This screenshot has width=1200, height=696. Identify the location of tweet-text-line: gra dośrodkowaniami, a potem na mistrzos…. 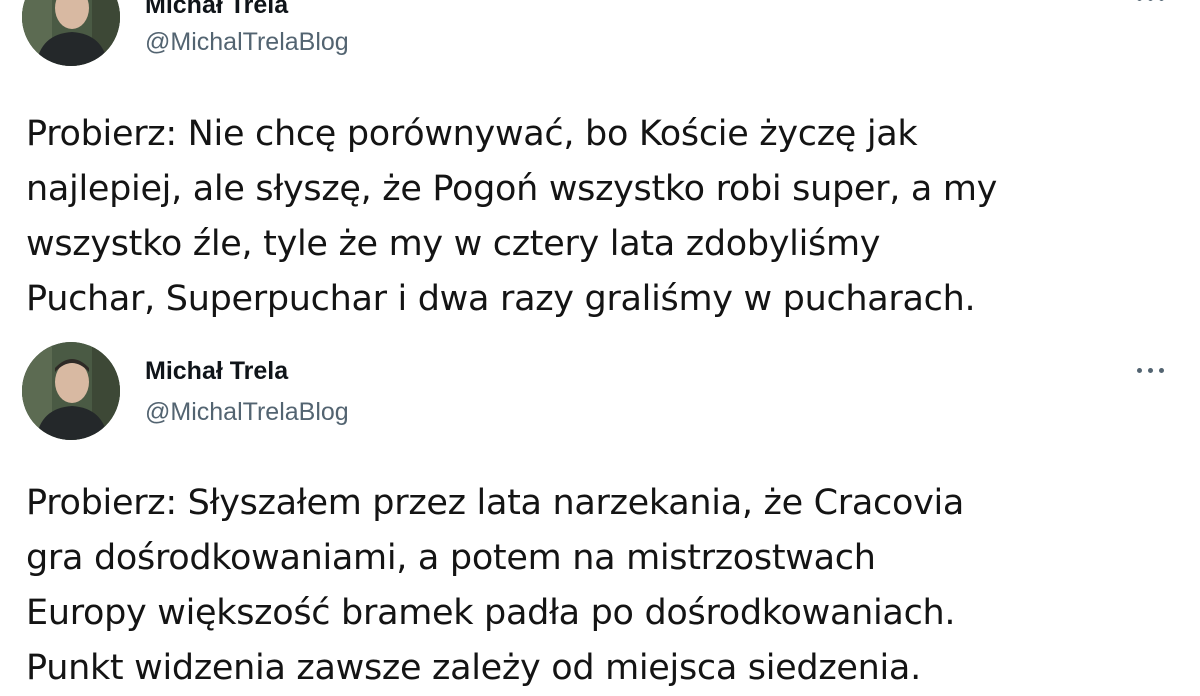
(451, 558).